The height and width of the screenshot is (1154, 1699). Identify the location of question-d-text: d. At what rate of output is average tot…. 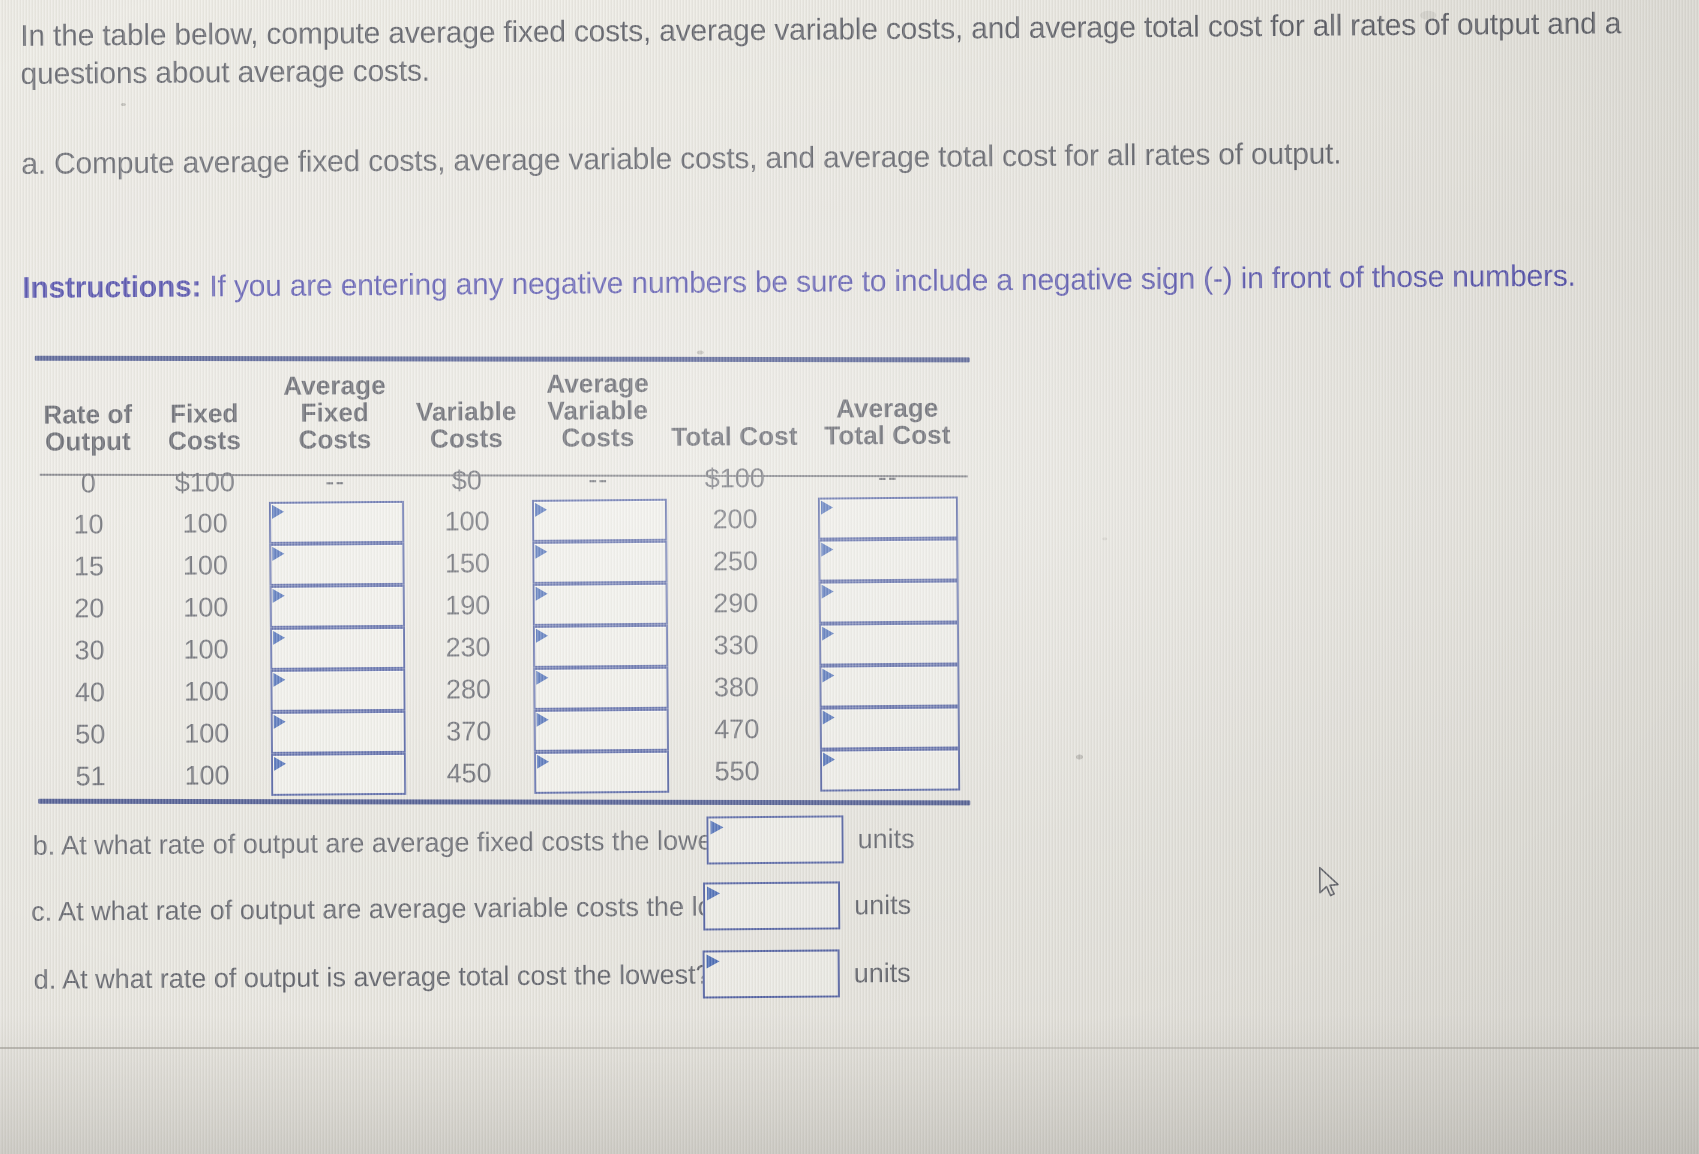
(372, 976).